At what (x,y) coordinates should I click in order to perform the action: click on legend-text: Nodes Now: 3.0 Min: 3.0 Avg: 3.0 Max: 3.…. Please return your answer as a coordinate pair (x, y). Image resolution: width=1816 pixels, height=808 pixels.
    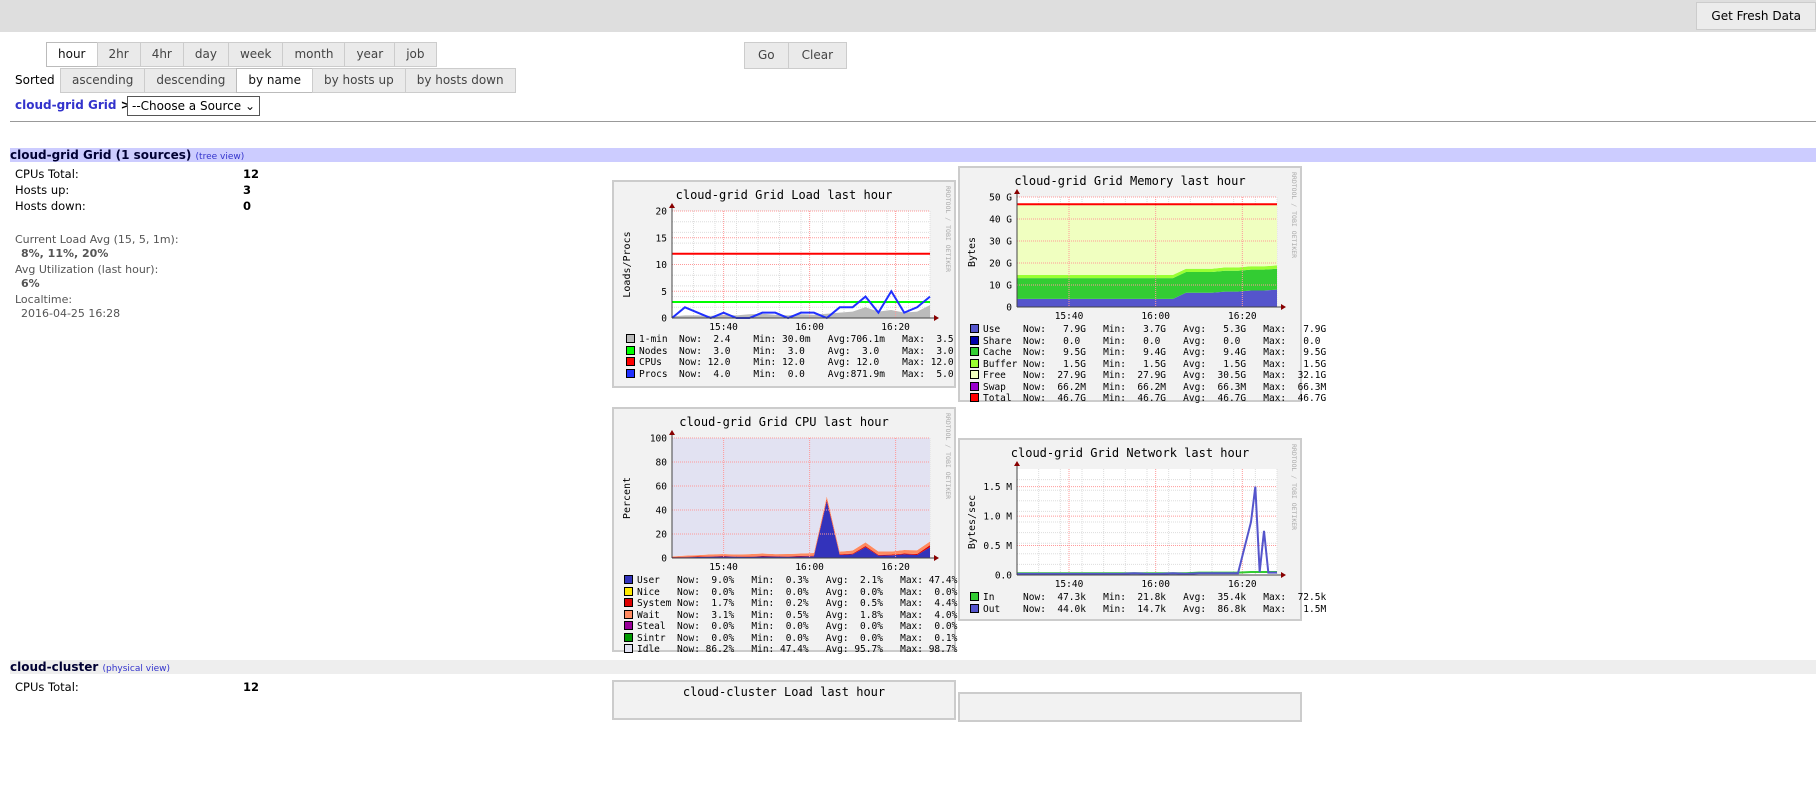
    Looking at the image, I should click on (796, 351).